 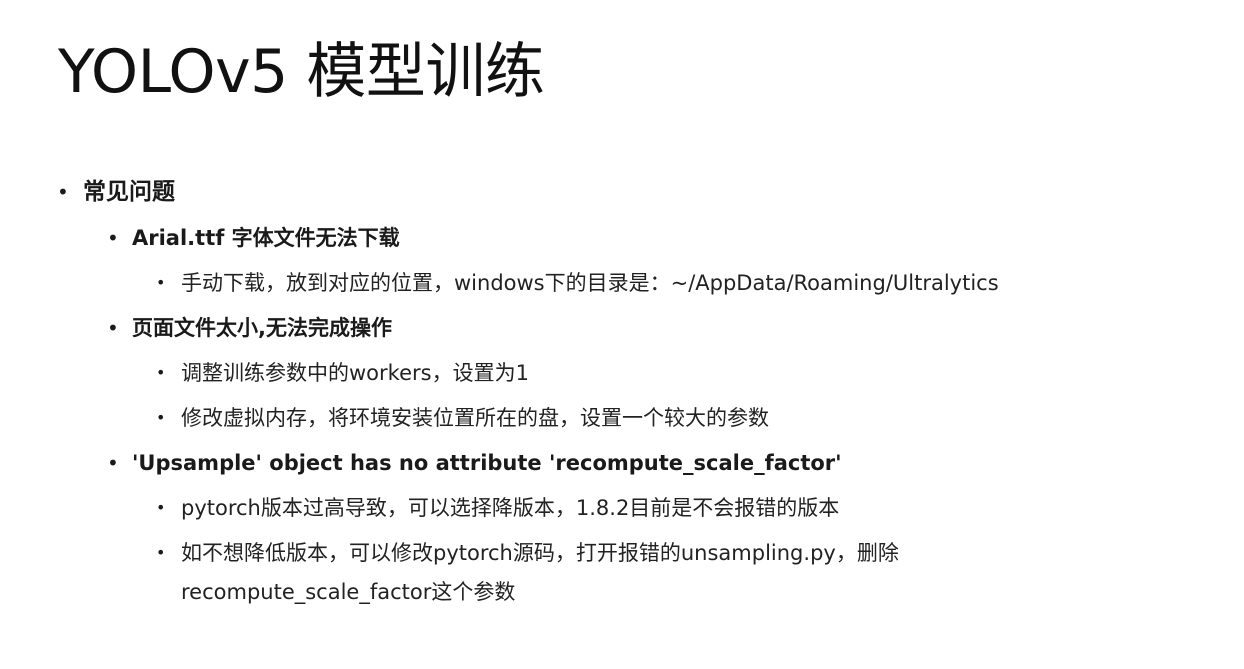 What do you see at coordinates (262, 328) in the screenshot?
I see `issue-title: 页面文件太小,无法完成操作` at bounding box center [262, 328].